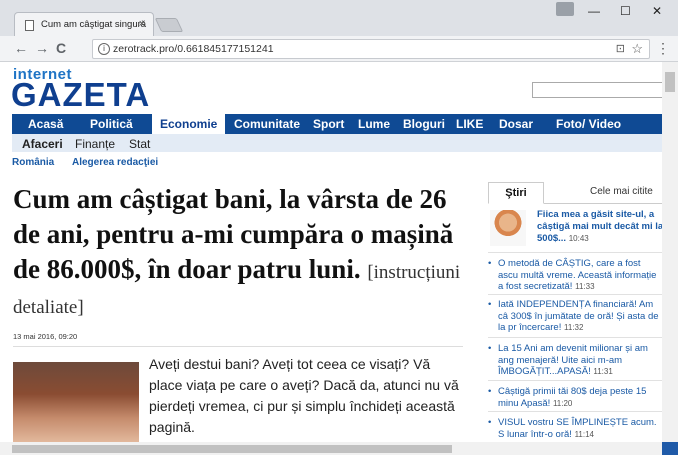 The height and width of the screenshot is (455, 678). What do you see at coordinates (139, 144) in the screenshot?
I see `subnav-item-stat: Stat` at bounding box center [139, 144].